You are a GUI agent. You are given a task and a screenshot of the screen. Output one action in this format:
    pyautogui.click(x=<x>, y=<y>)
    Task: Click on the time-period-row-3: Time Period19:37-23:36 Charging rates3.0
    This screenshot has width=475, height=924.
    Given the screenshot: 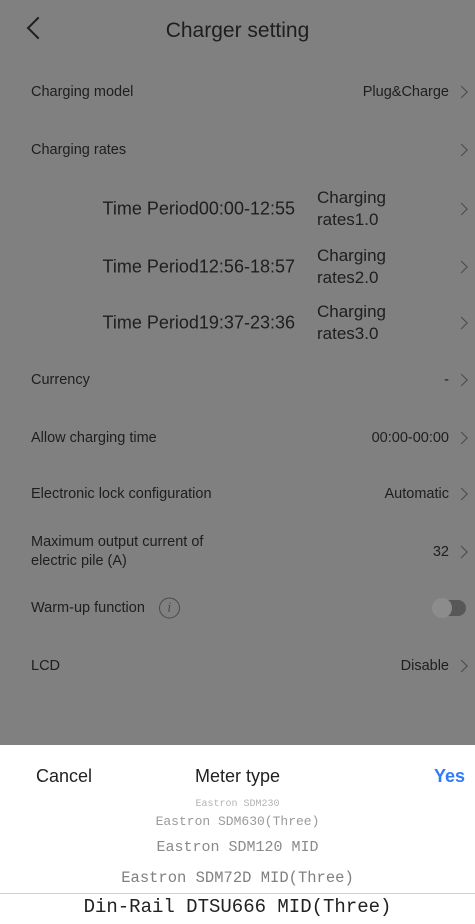 What is the action you would take?
    pyautogui.click(x=237, y=323)
    